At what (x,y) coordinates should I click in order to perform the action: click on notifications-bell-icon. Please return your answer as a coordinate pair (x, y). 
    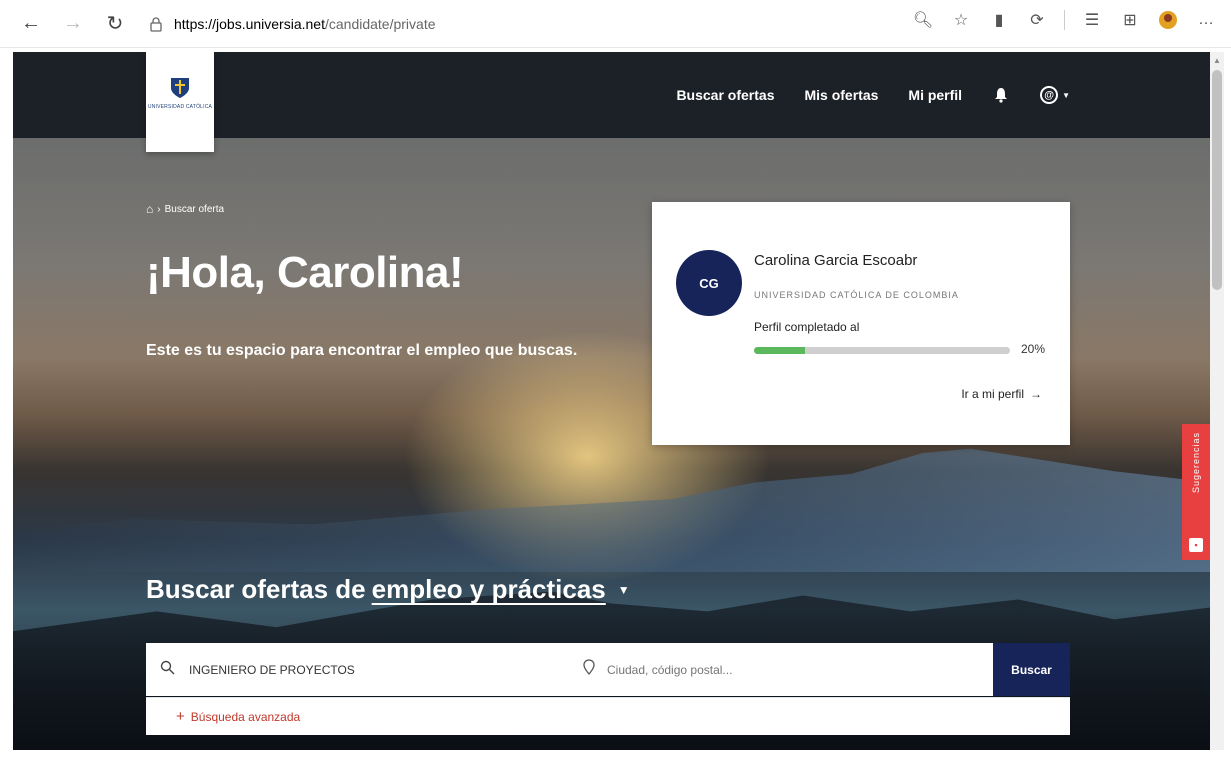
    Looking at the image, I should click on (1001, 95).